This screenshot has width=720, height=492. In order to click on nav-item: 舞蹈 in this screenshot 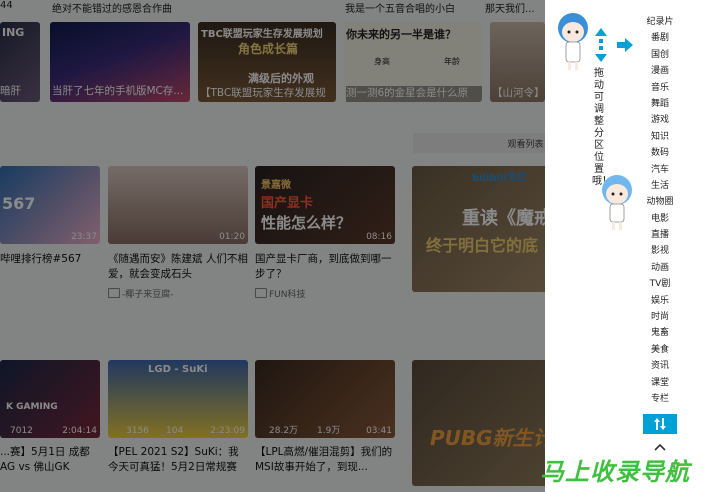, I will do `click(660, 104)`.